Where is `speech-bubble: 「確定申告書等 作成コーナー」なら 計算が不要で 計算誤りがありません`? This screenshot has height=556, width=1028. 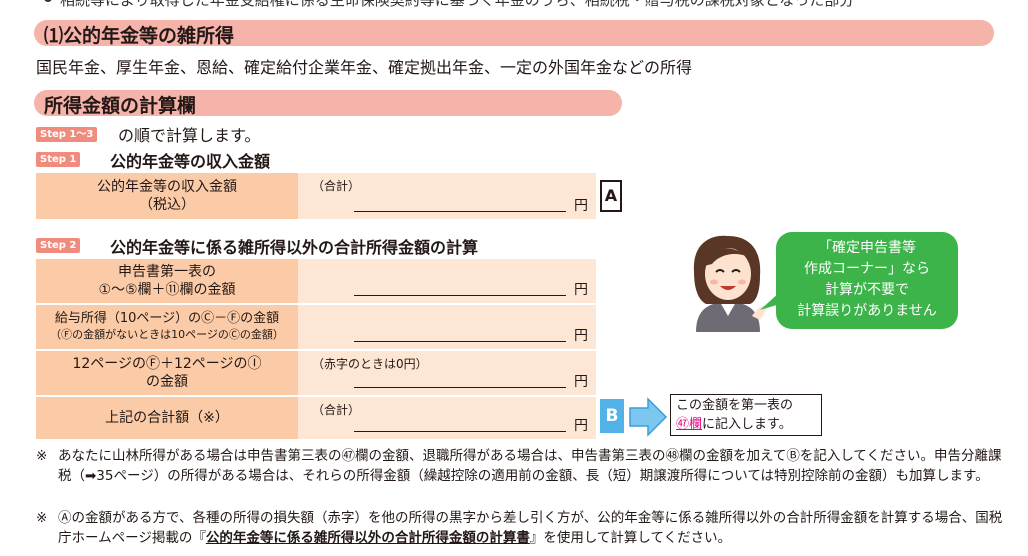
speech-bubble: 「確定申告書等 作成コーナー」なら 計算が不要で 計算誤りがありません is located at coordinates (867, 280).